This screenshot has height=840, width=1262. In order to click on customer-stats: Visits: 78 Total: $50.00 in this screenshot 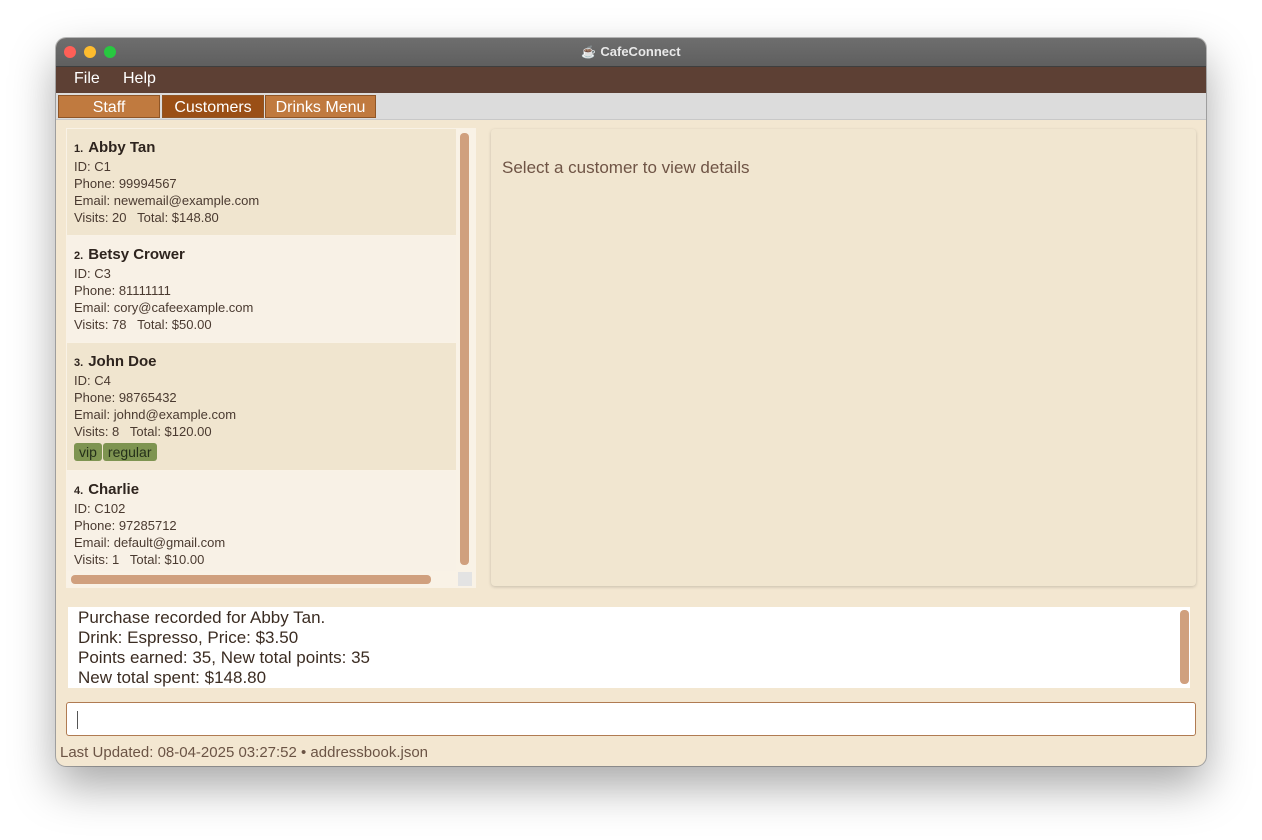, I will do `click(143, 324)`.